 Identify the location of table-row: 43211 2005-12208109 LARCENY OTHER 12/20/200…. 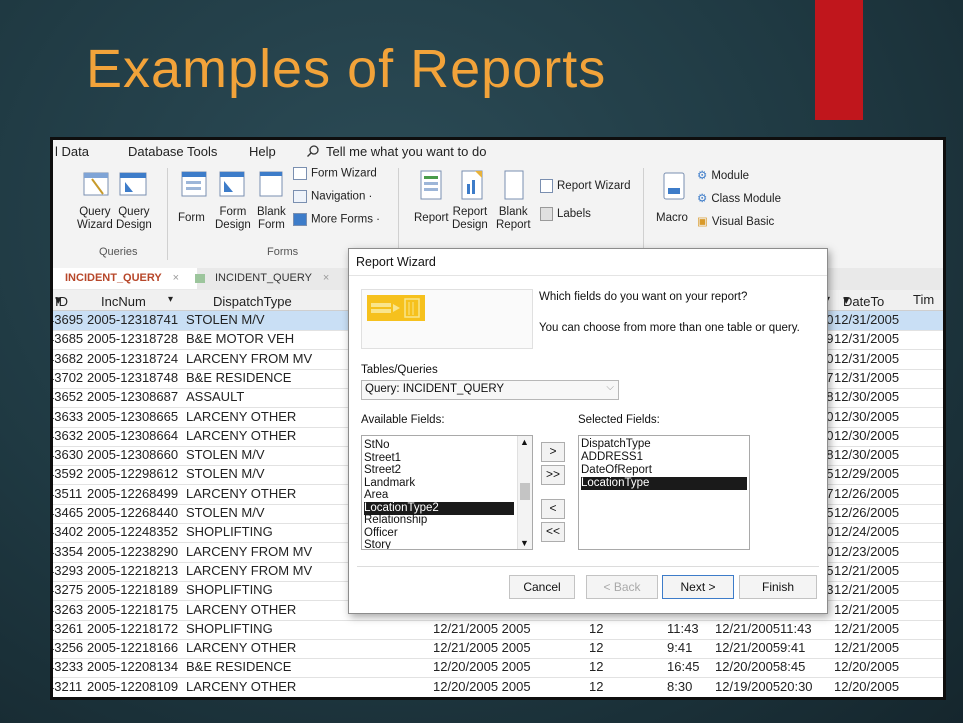
(496, 687).